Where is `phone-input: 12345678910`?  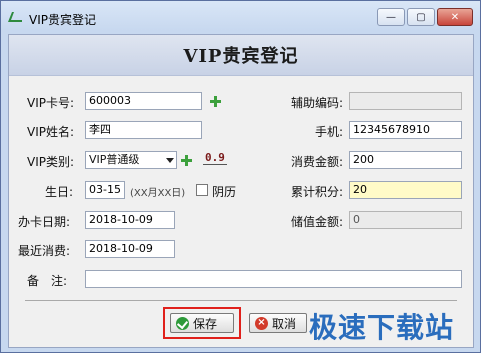
phone-input: 12345678910 is located at coordinates (405, 130).